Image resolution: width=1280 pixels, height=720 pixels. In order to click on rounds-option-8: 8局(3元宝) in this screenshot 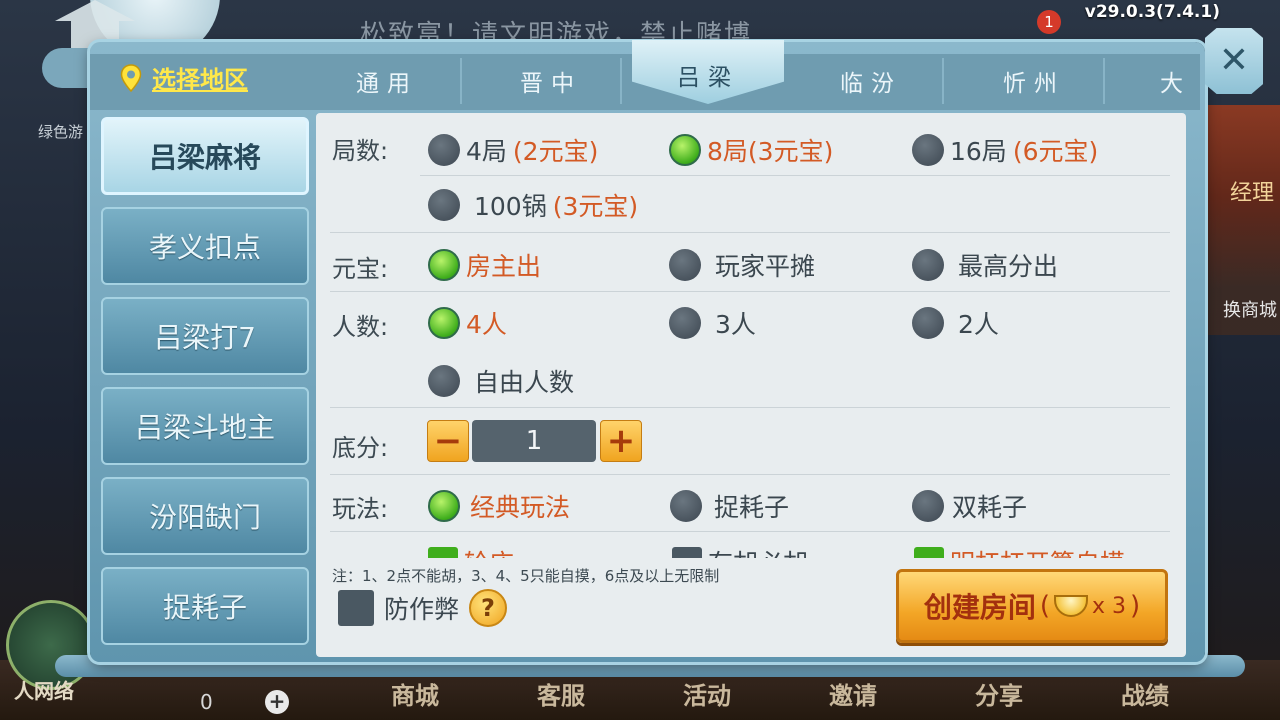, I will do `click(751, 150)`.